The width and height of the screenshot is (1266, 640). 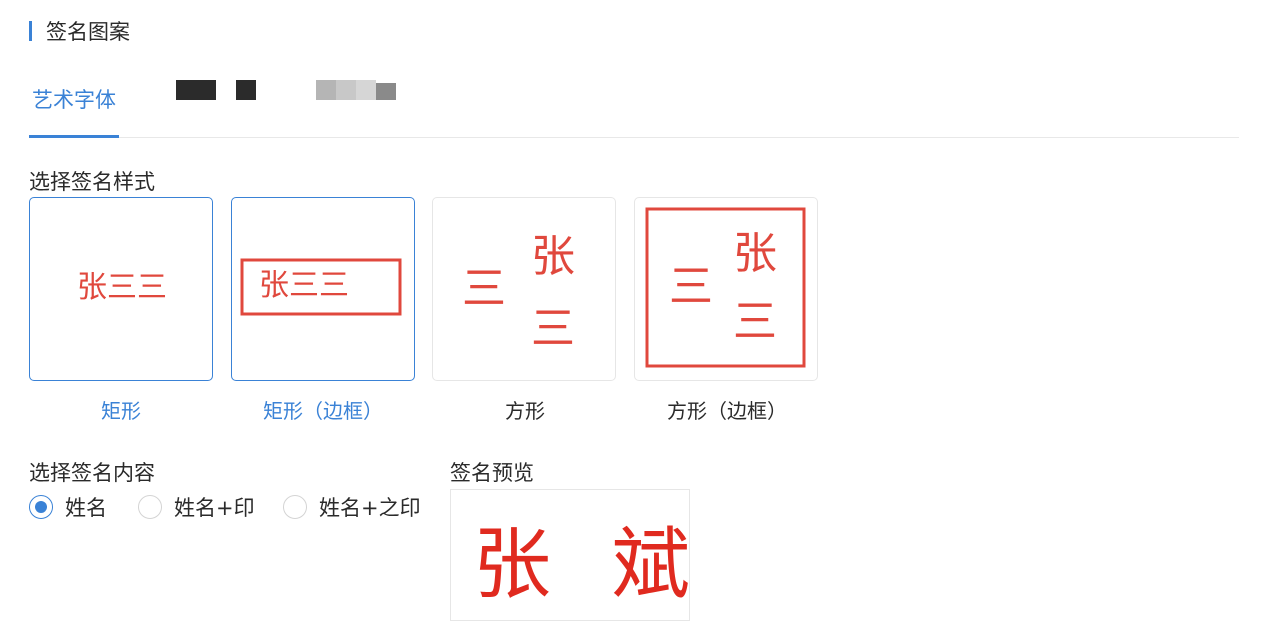 What do you see at coordinates (88, 32) in the screenshot?
I see `section-title: 签名图案` at bounding box center [88, 32].